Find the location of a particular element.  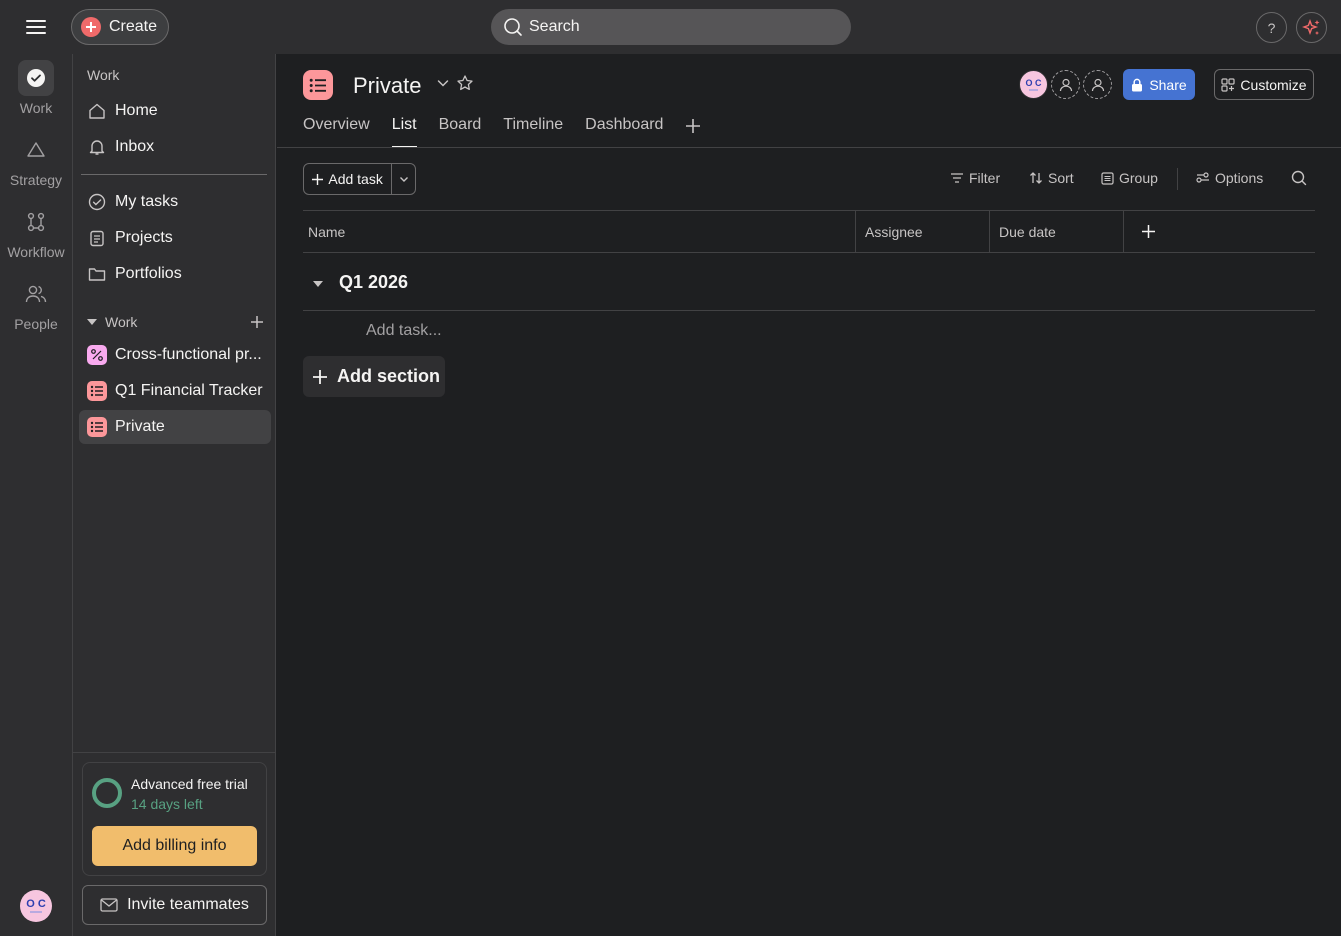

share-button: Share is located at coordinates (1159, 84).